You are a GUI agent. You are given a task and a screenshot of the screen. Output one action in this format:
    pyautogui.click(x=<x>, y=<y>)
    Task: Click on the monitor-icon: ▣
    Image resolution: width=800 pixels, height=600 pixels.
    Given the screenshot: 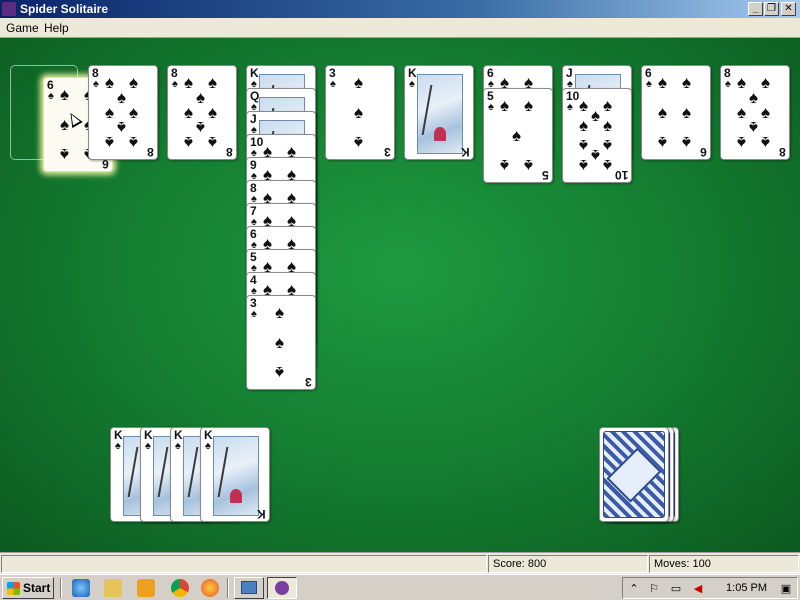 What is the action you would take?
    pyautogui.click(x=786, y=589)
    